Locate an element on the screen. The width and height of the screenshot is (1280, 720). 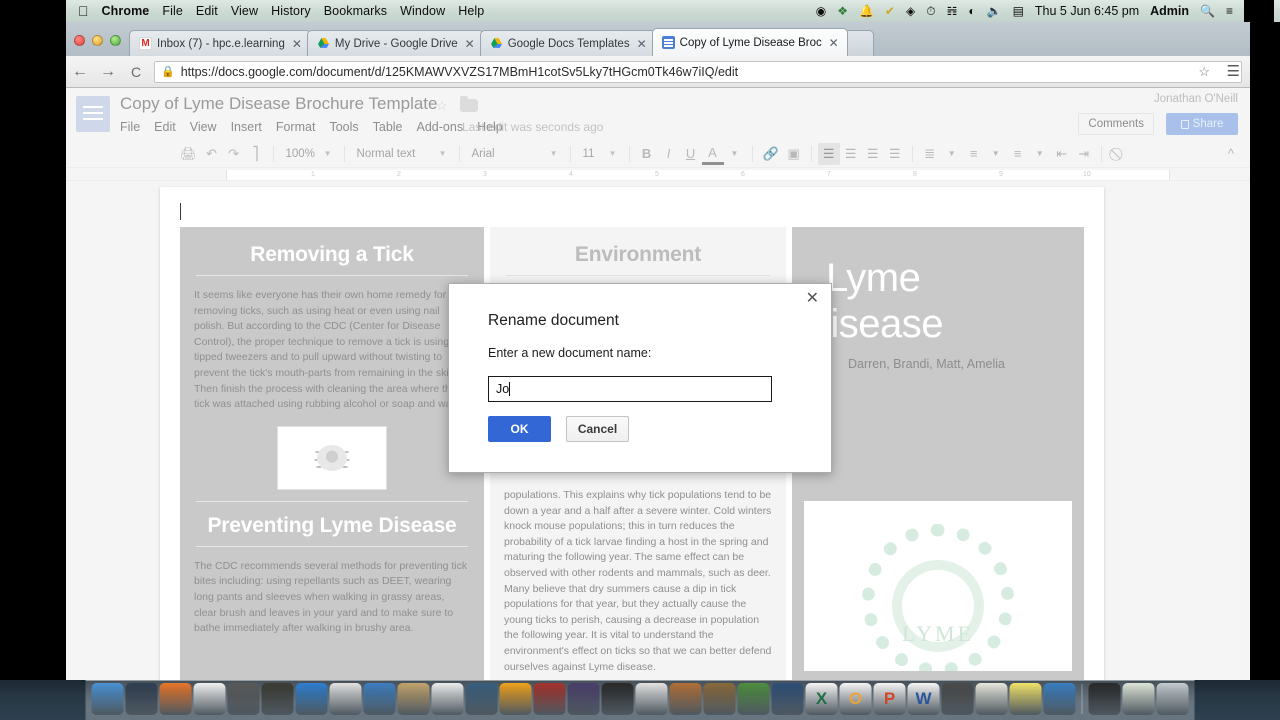
word-icon: W is located at coordinates (923, 699).